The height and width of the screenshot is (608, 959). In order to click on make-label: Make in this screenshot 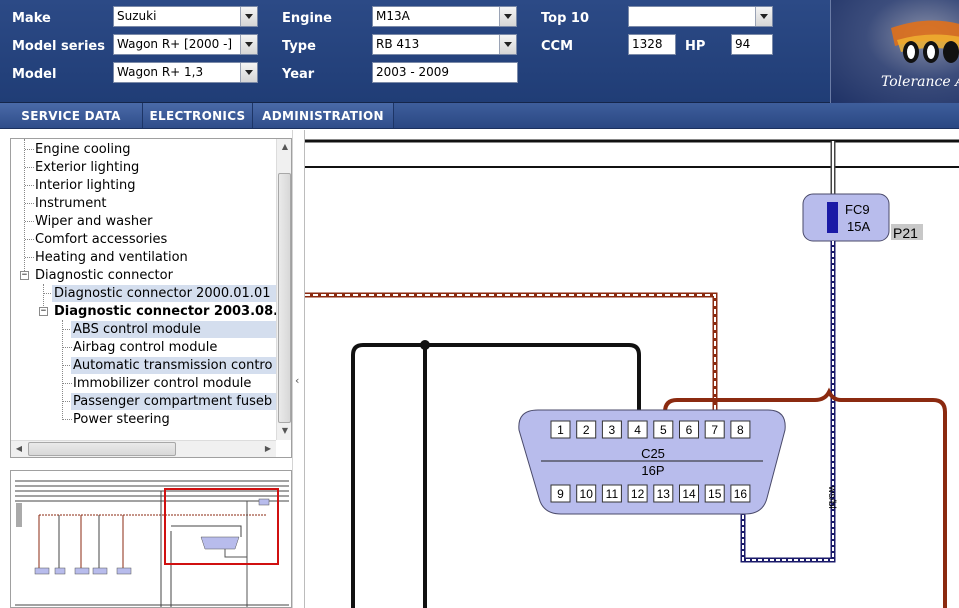, I will do `click(31, 18)`.